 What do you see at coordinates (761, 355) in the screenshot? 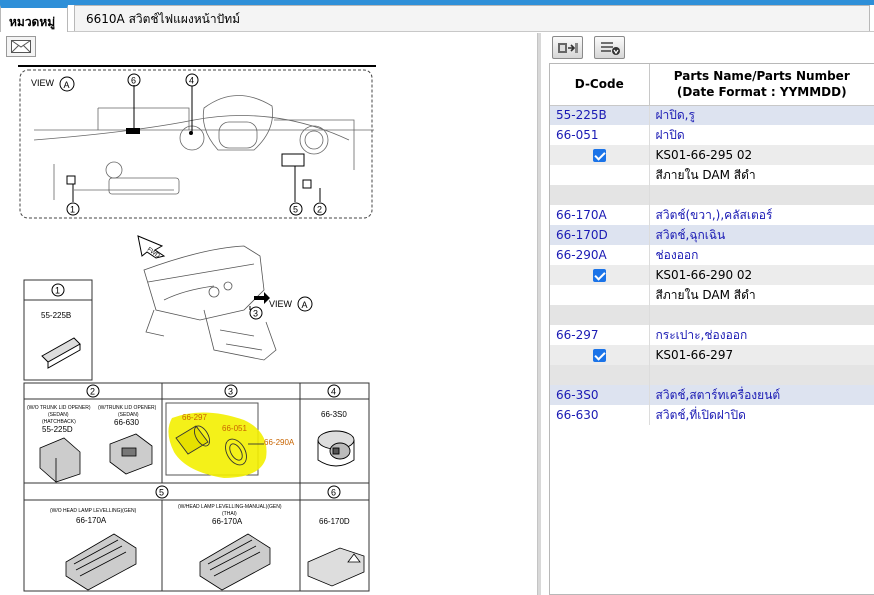
I see `part-number-cell: KS01-66-297` at bounding box center [761, 355].